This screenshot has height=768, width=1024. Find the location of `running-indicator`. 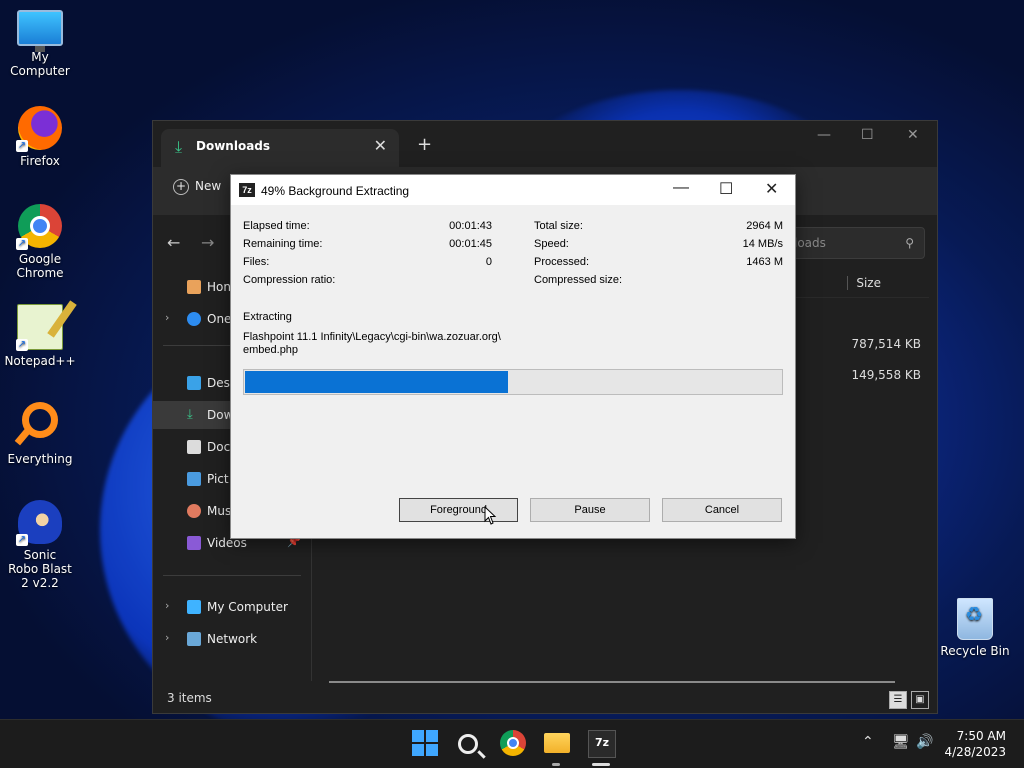

running-indicator is located at coordinates (556, 764).